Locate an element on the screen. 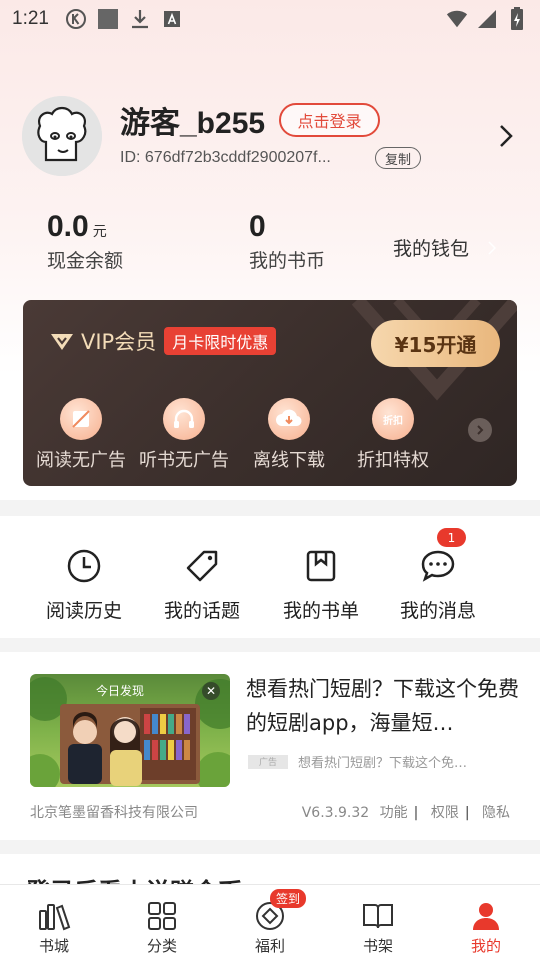  nav-label: 分类 is located at coordinates (161, 946).